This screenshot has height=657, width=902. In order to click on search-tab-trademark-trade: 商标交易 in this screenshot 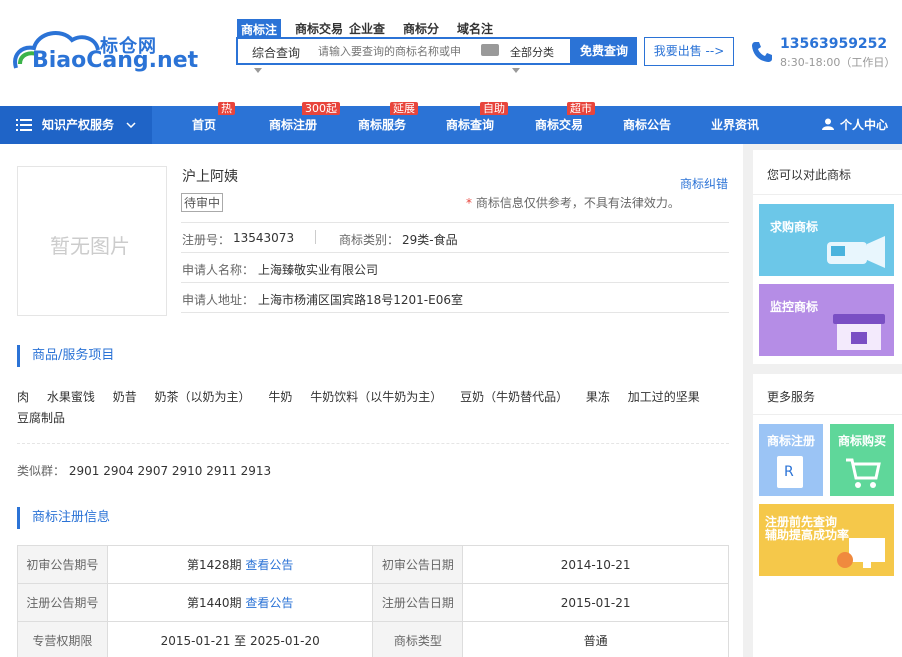, I will do `click(319, 28)`.